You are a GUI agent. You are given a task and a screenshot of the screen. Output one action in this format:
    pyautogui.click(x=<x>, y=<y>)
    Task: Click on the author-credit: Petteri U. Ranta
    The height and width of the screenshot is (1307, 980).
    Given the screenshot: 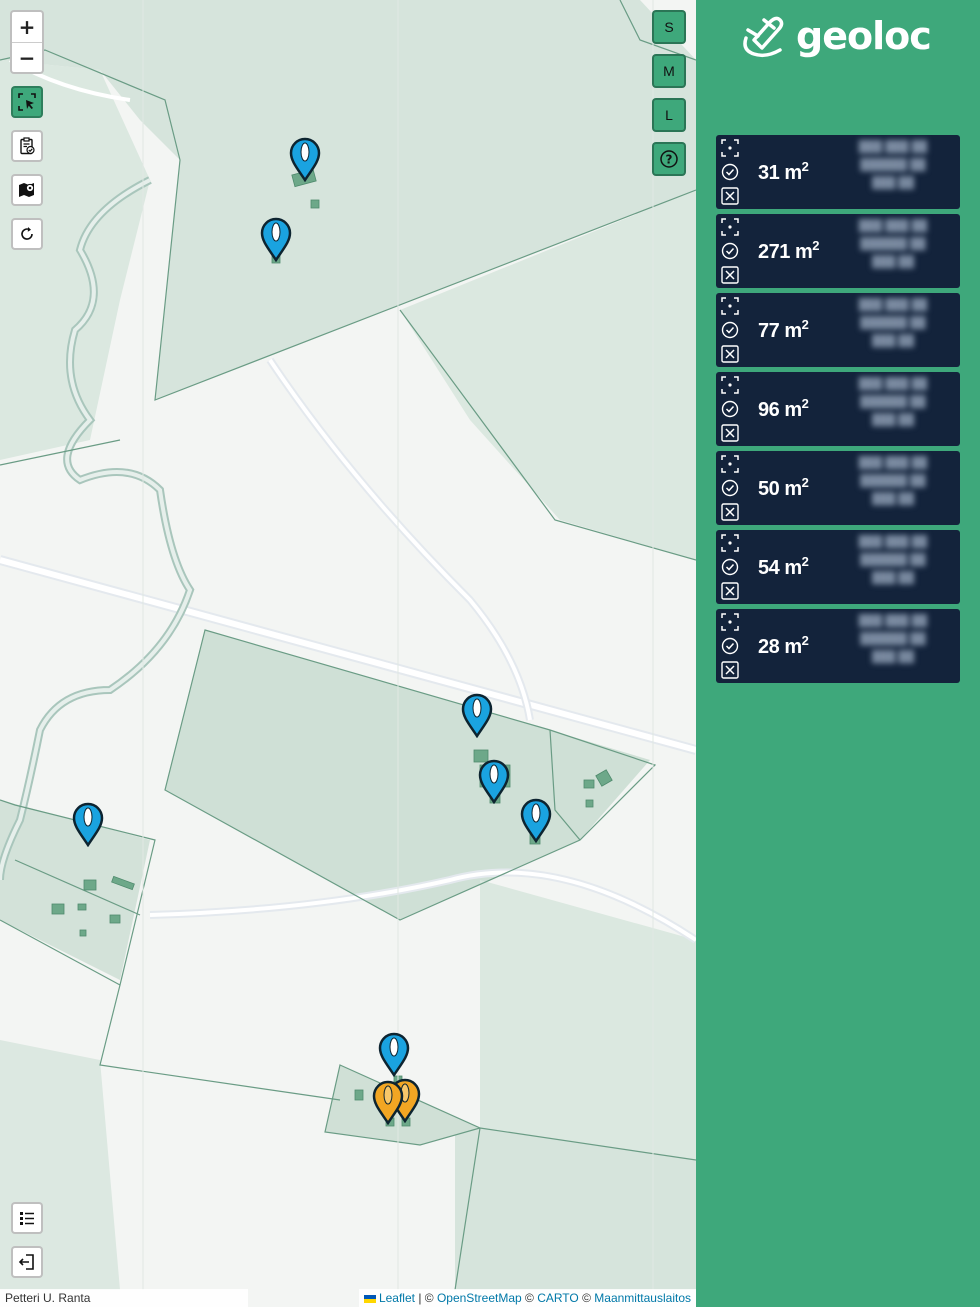 What is the action you would take?
    pyautogui.click(x=124, y=1298)
    